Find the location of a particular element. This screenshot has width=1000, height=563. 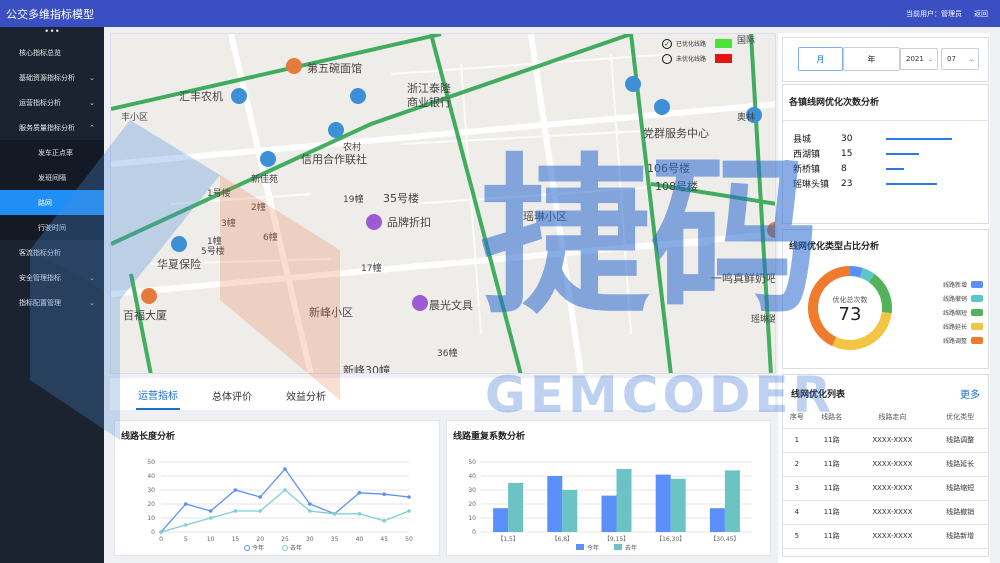

sidebar-item-3: 服务质量指标分析 ⌃ is located at coordinates (52, 127).